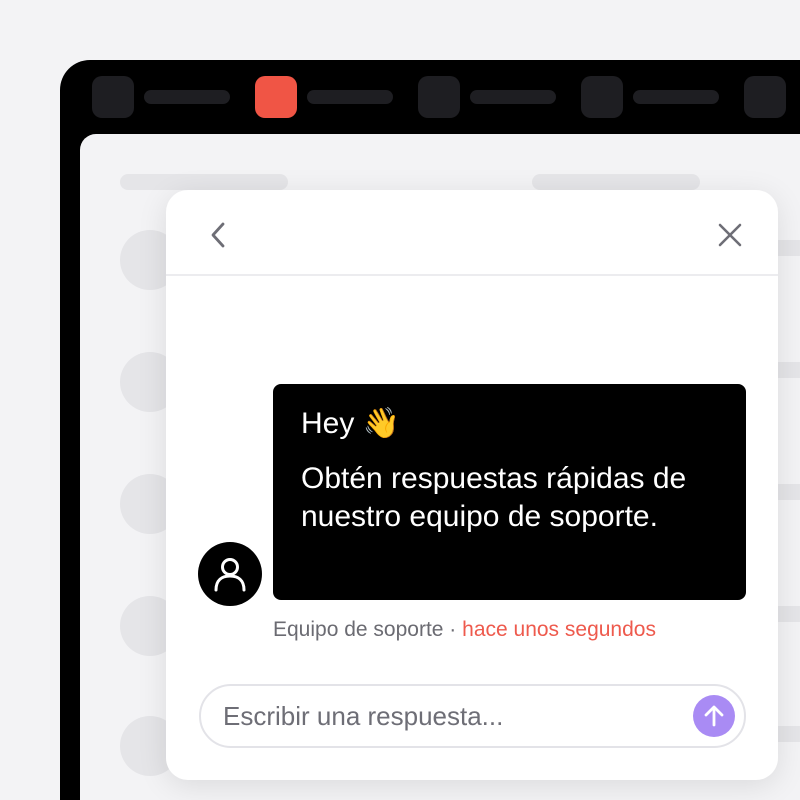 This screenshot has width=800, height=800. Describe the element at coordinates (276, 97) in the screenshot. I see `app-tab-icon-active` at that location.